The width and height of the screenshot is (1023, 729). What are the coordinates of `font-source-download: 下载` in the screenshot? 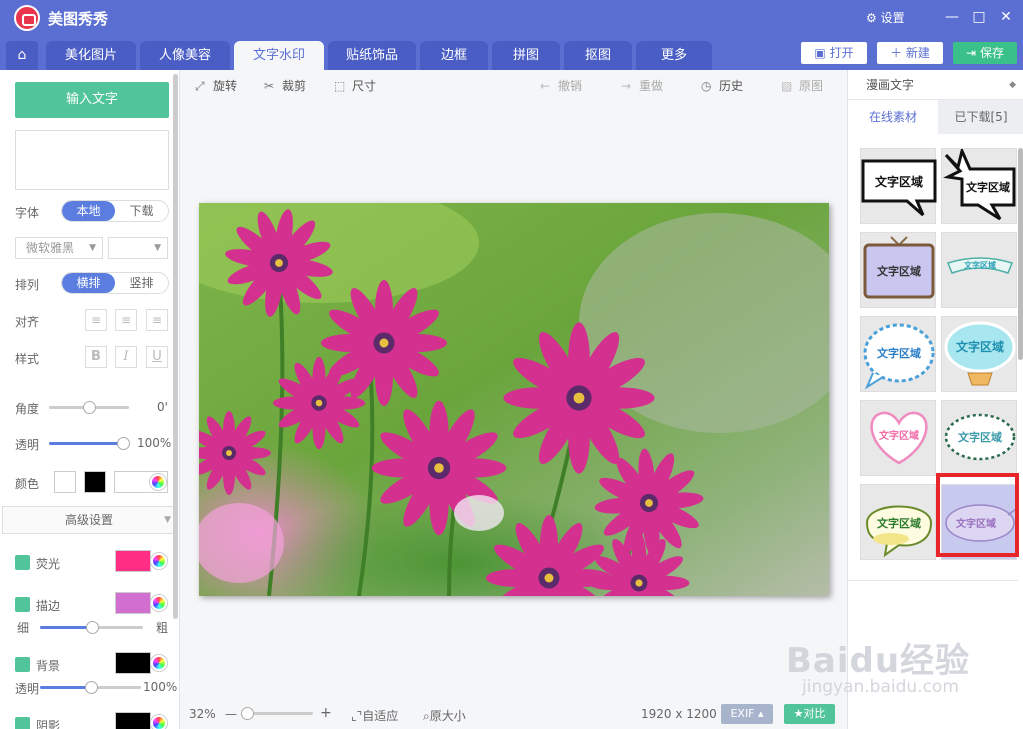 It's located at (141, 211).